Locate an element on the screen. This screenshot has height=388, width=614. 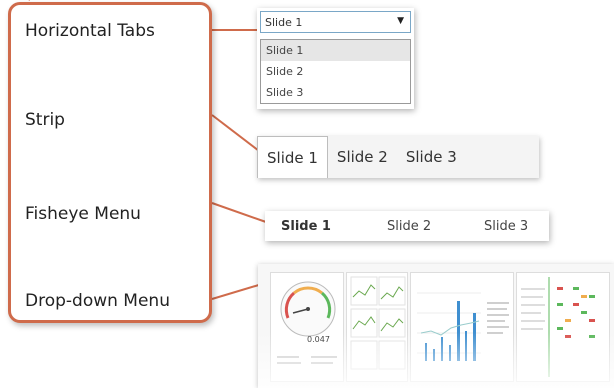
gauge-panel: 0.047 is located at coordinates (307, 327).